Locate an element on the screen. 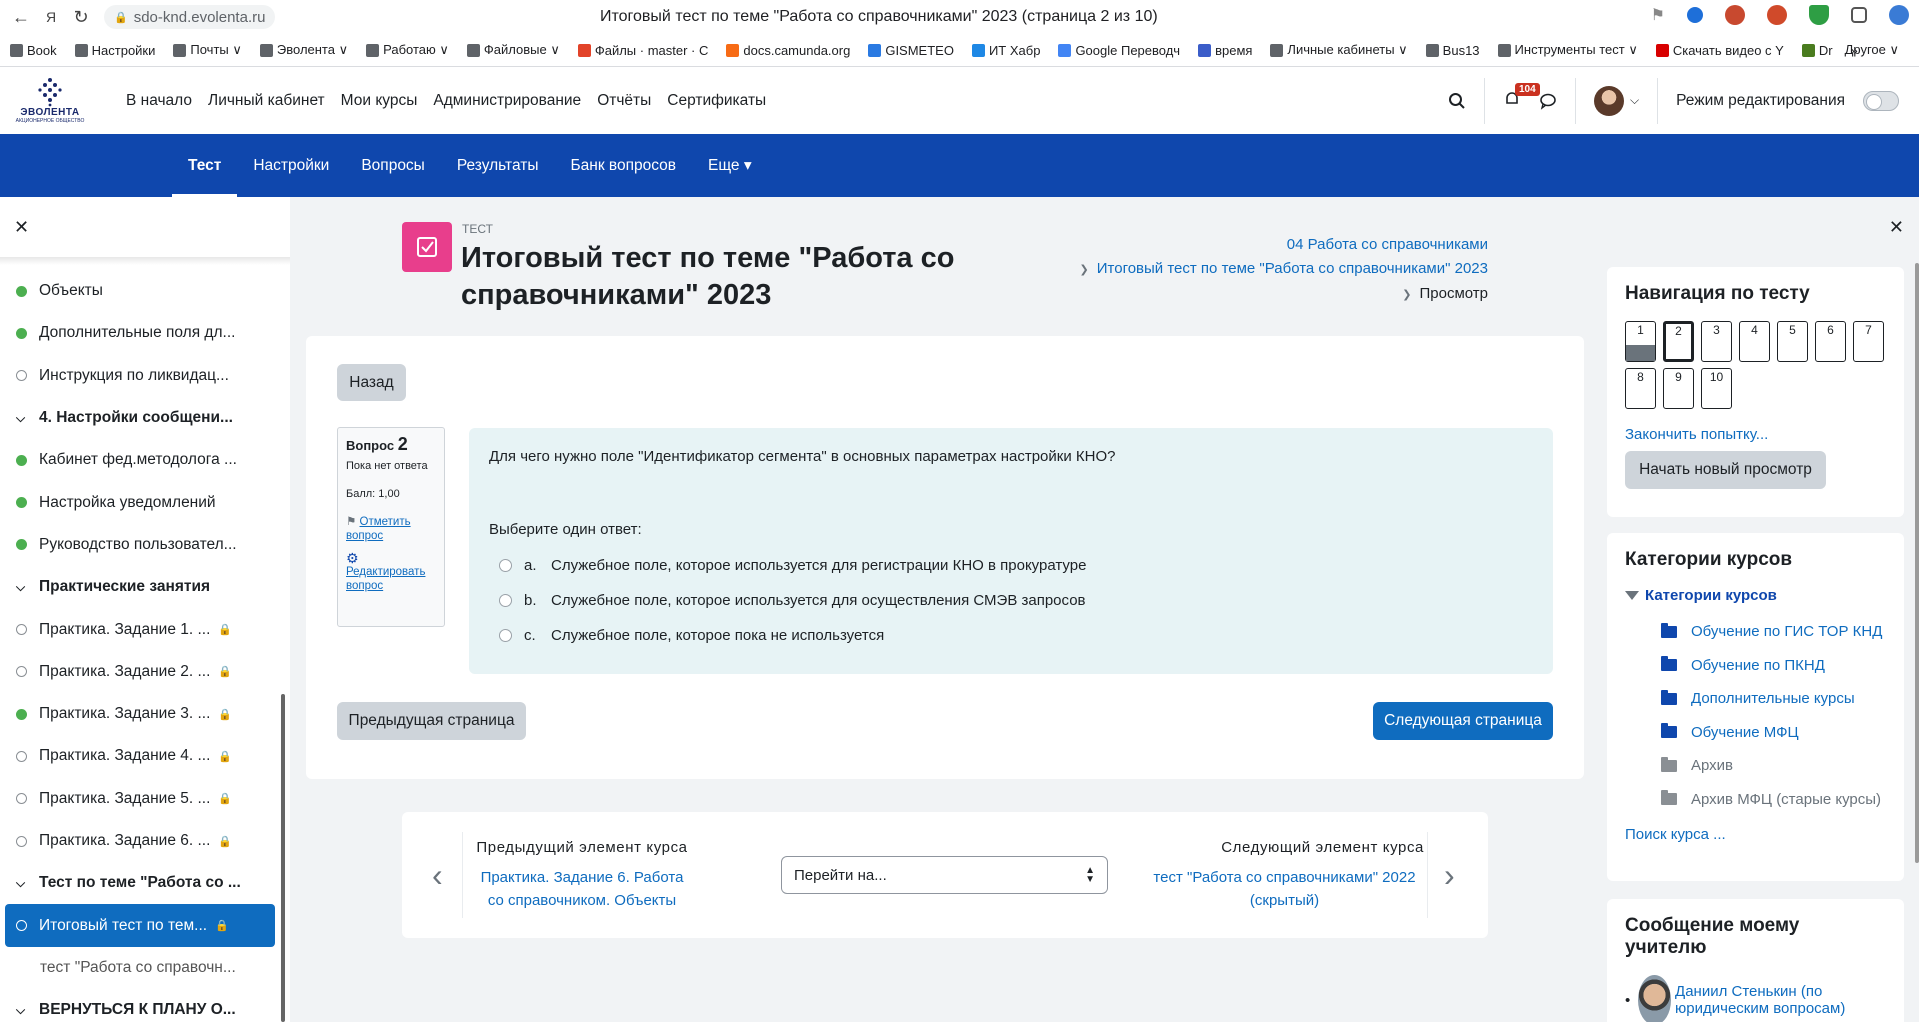 This screenshot has width=1919, height=1022. category-item: Архив МФЦ (старые курсы) is located at coordinates (1755, 800).